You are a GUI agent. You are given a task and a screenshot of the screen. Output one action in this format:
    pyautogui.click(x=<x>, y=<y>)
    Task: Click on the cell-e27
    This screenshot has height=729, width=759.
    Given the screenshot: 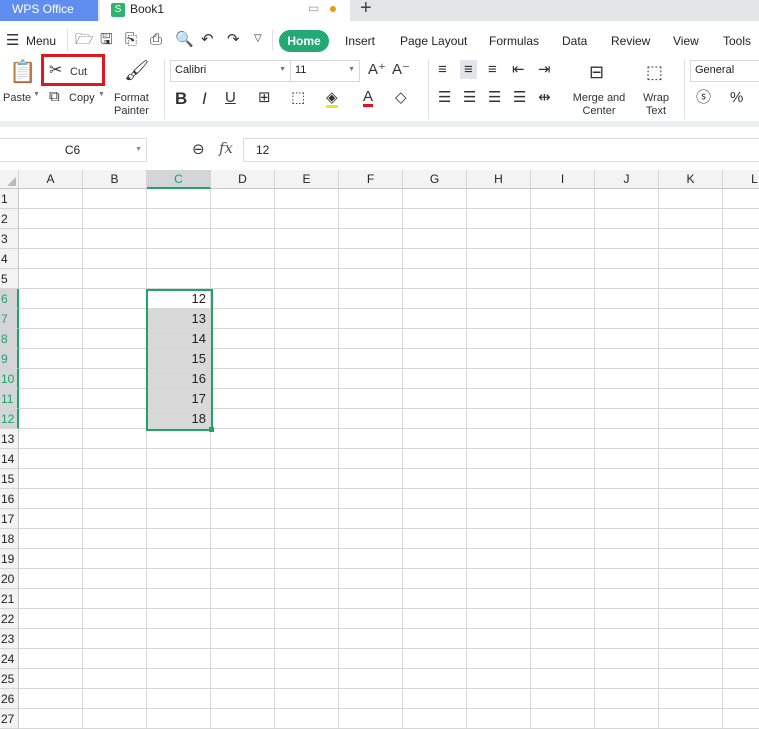 What is the action you would take?
    pyautogui.click(x=307, y=719)
    